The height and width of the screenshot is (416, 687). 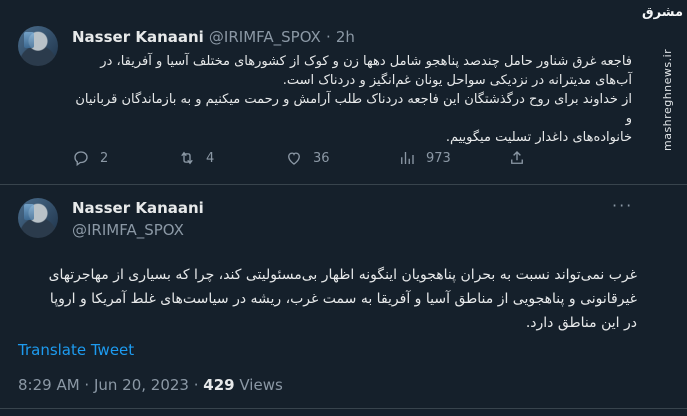 I want to click on tweet-time: 2h, so click(x=345, y=37).